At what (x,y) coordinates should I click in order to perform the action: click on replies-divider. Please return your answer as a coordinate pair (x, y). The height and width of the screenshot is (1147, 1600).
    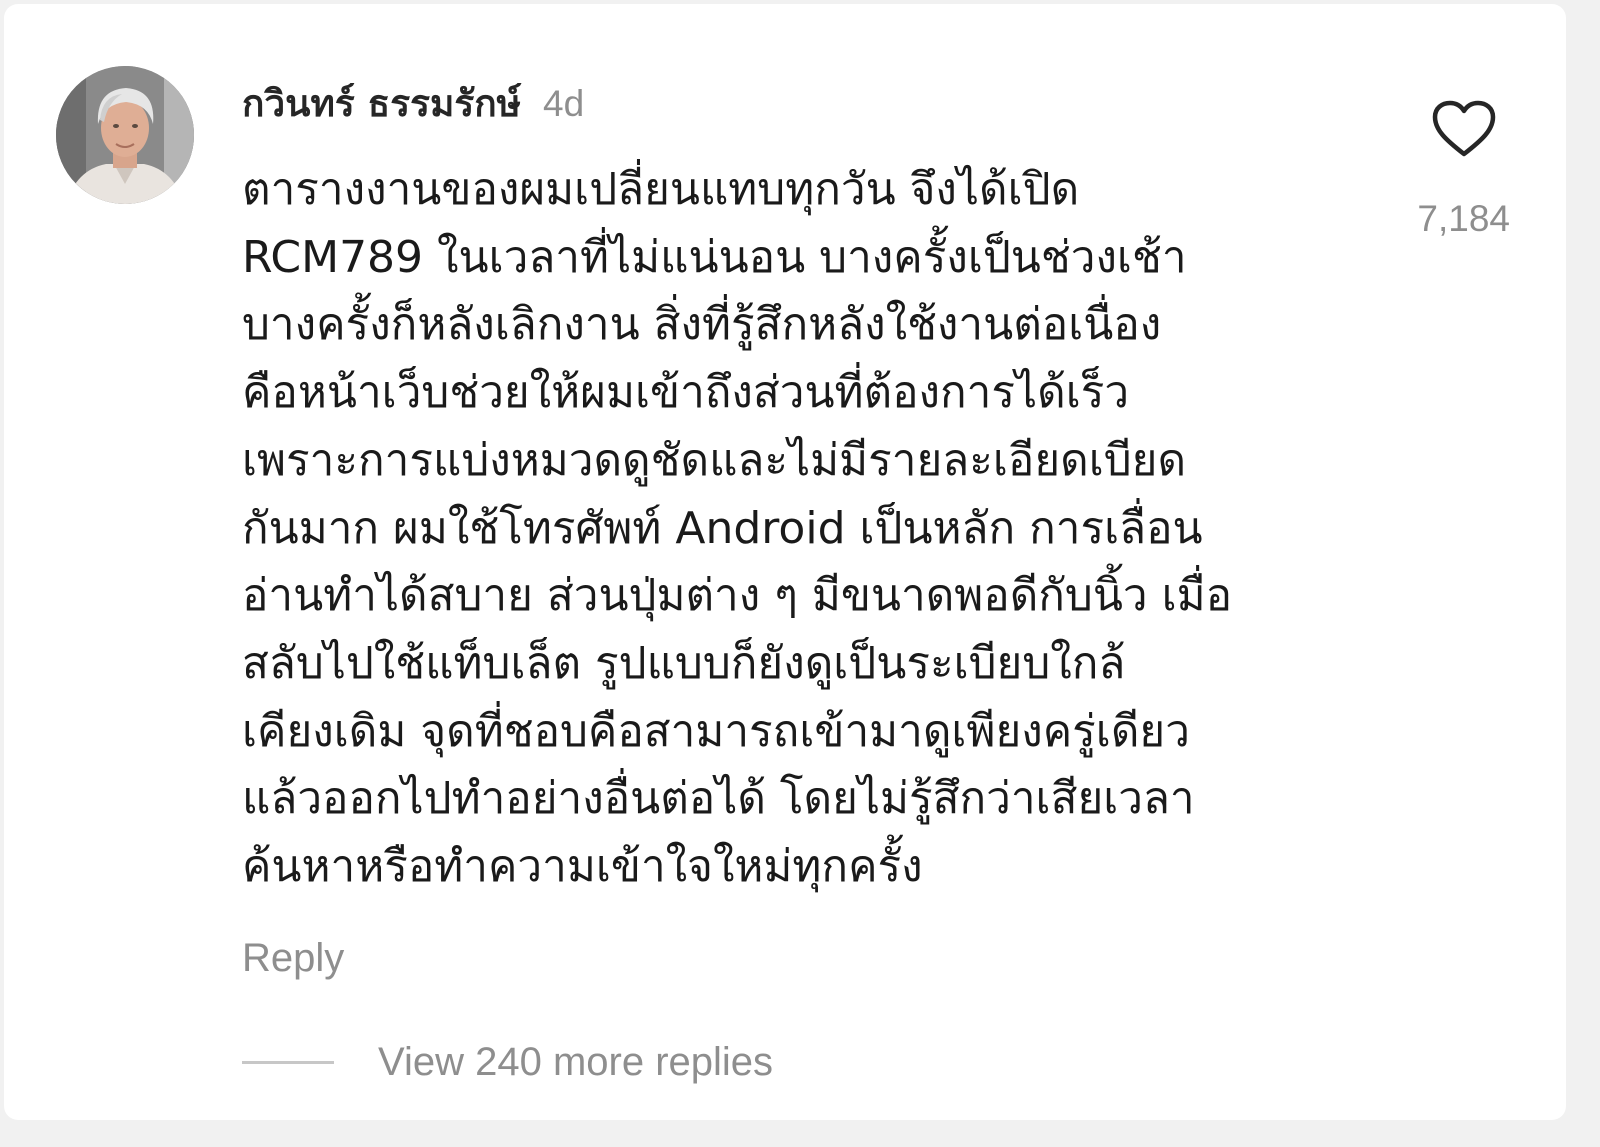
    Looking at the image, I should click on (288, 1062).